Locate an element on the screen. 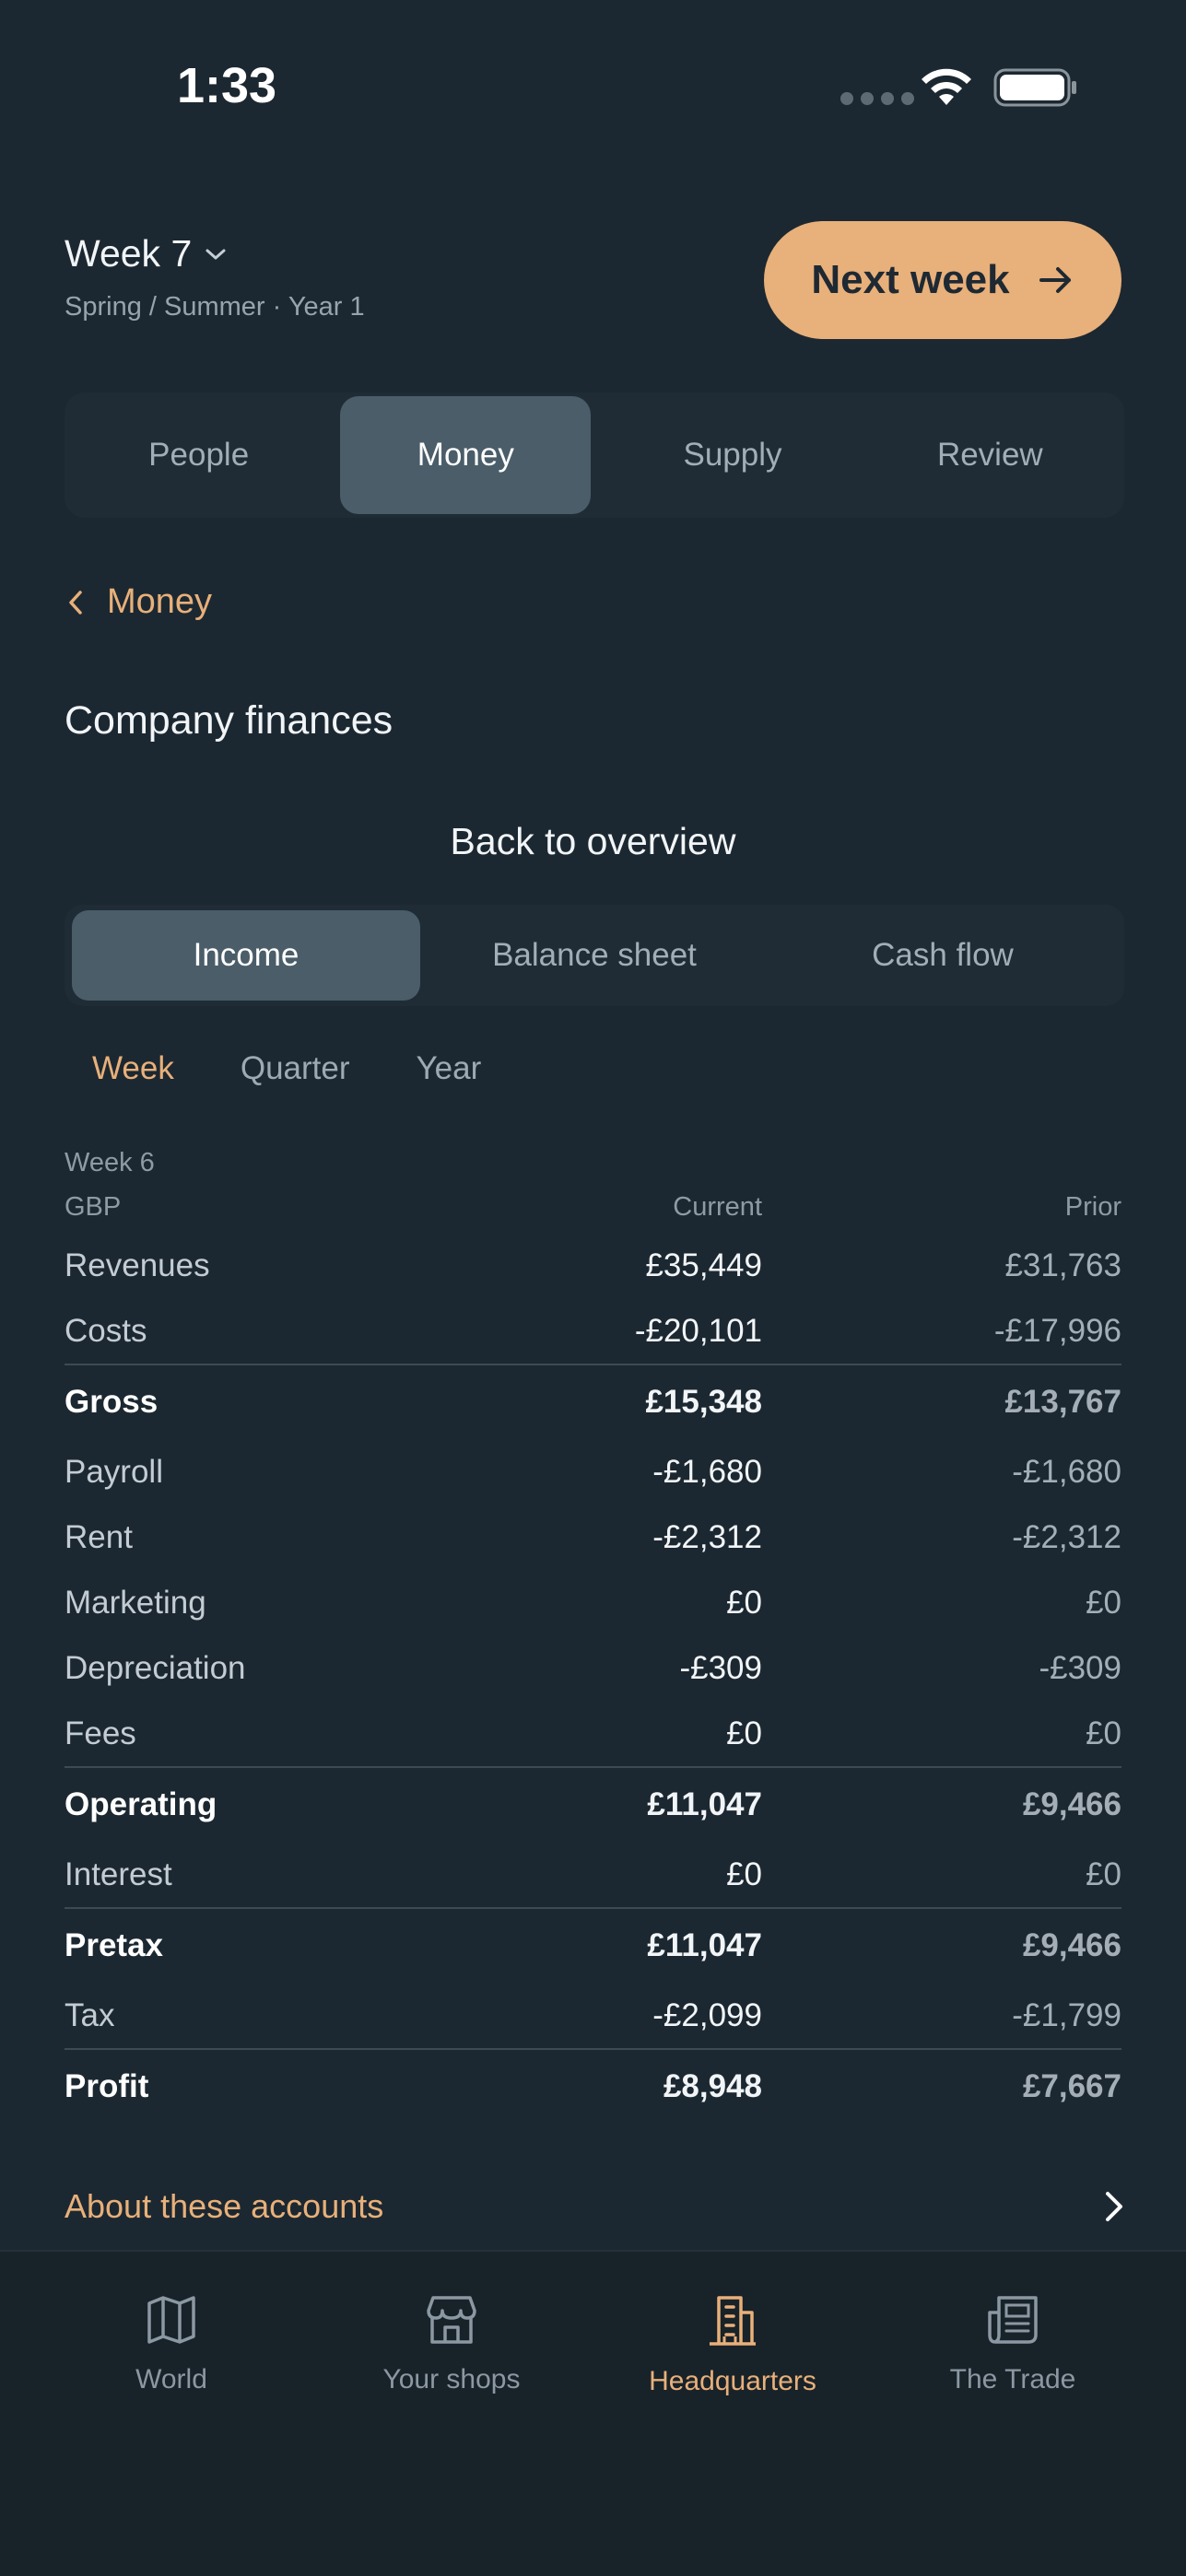 The image size is (1186, 2576). main-tab-bar: People Money Supply Review is located at coordinates (594, 455).